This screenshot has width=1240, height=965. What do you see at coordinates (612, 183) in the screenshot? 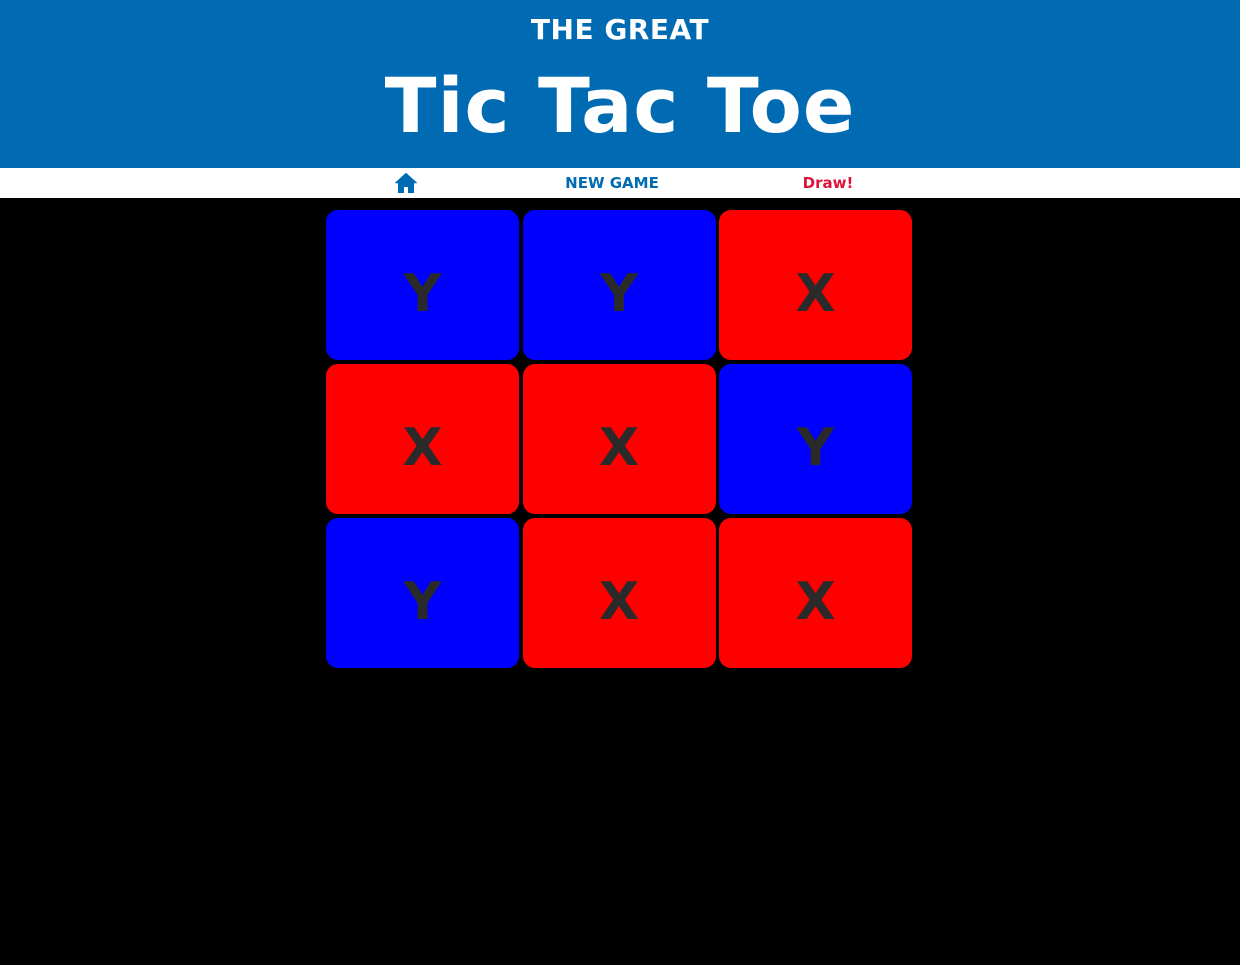
I see `new-game-button: NEW GAME` at bounding box center [612, 183].